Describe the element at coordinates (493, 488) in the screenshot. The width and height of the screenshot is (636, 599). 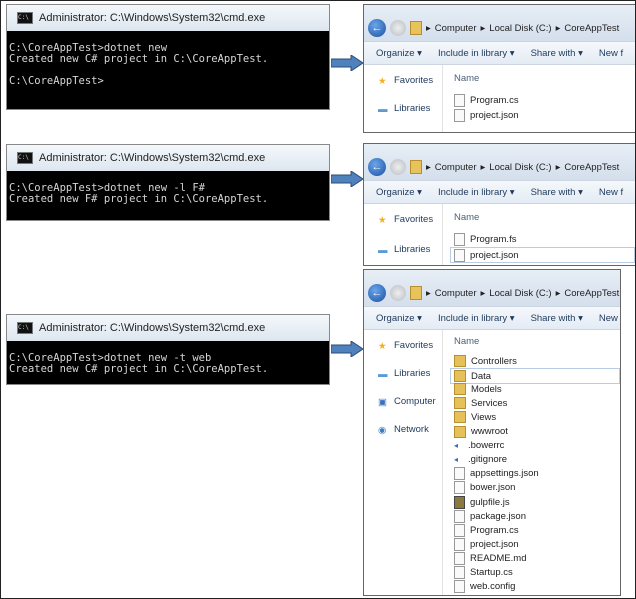
I see `file-name: bower.json` at that location.